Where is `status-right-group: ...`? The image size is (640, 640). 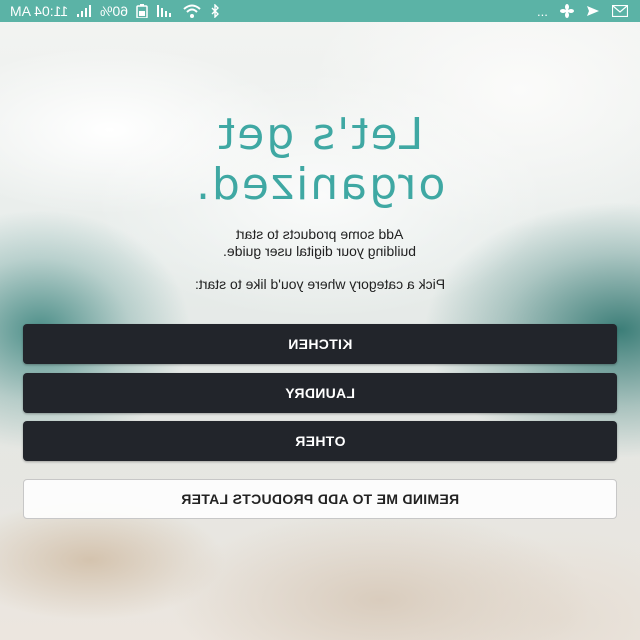 status-right-group: ... is located at coordinates (582, 11).